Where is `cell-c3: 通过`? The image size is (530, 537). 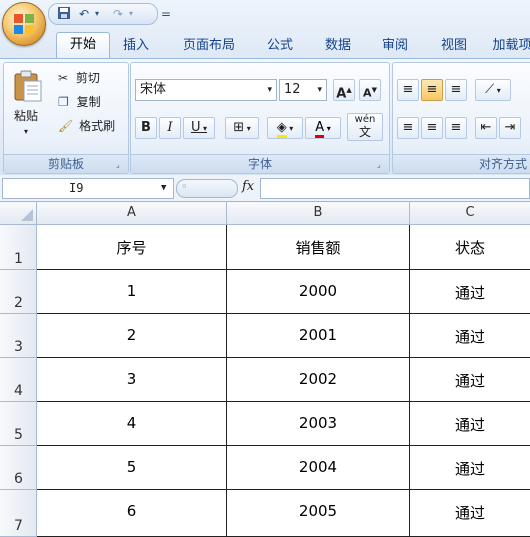
cell-c3: 通过 is located at coordinates (470, 336).